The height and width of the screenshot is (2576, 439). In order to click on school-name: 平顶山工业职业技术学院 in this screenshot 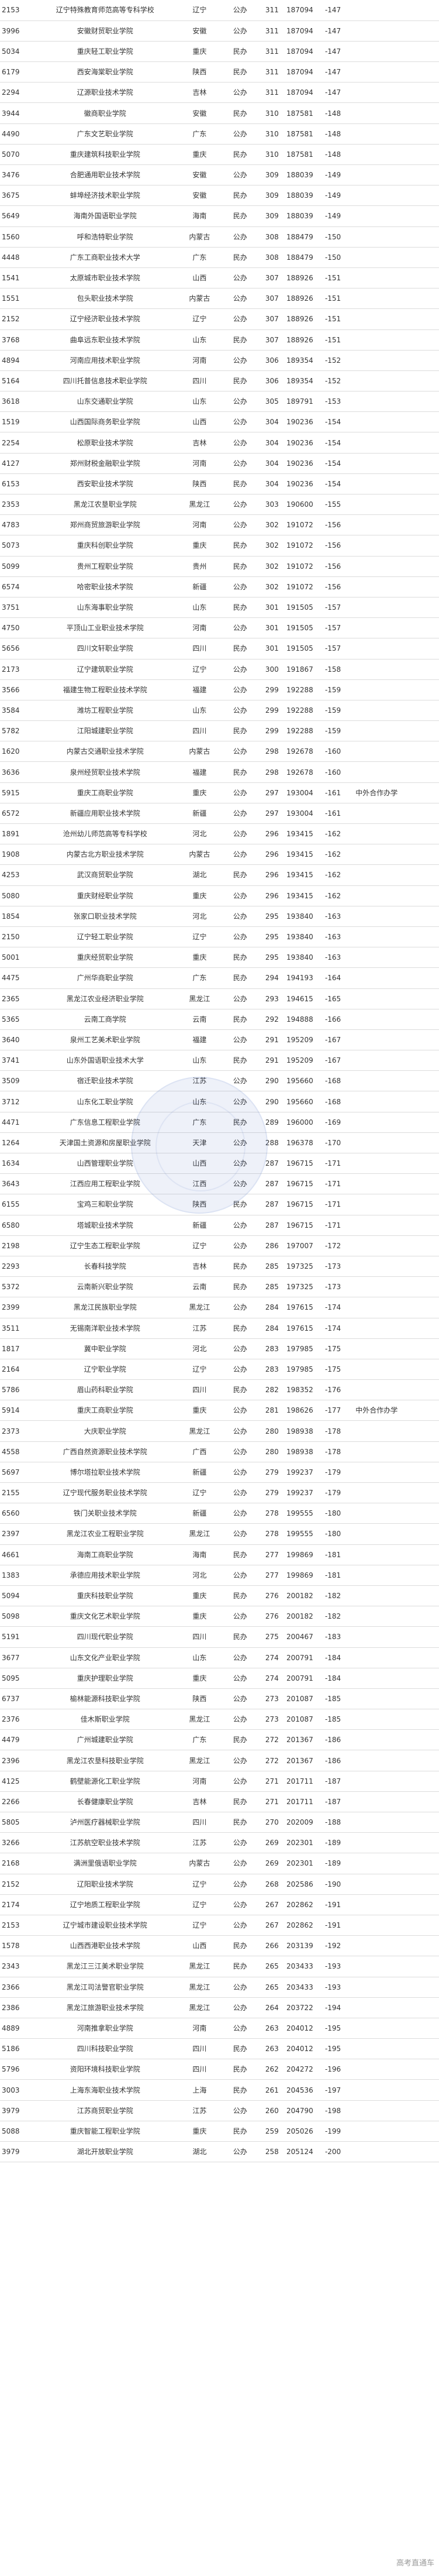, I will do `click(105, 628)`.